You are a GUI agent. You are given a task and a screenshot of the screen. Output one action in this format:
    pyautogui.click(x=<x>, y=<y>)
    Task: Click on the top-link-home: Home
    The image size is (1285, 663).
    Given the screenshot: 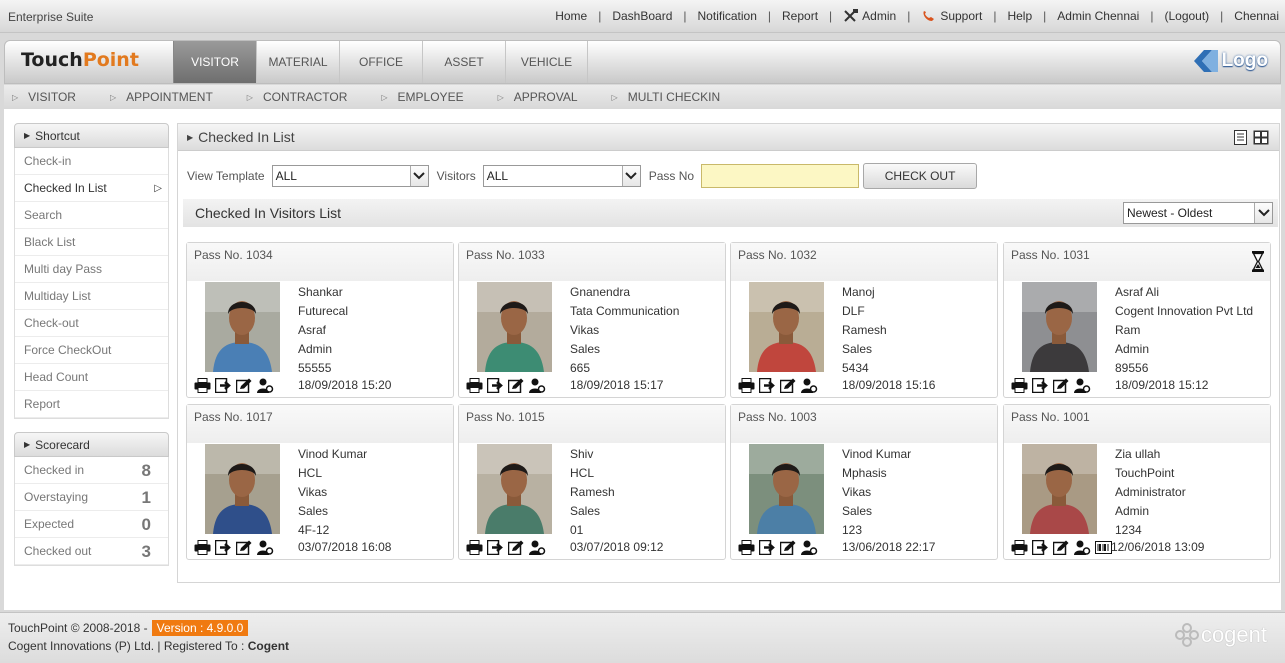 What is the action you would take?
    pyautogui.click(x=571, y=16)
    